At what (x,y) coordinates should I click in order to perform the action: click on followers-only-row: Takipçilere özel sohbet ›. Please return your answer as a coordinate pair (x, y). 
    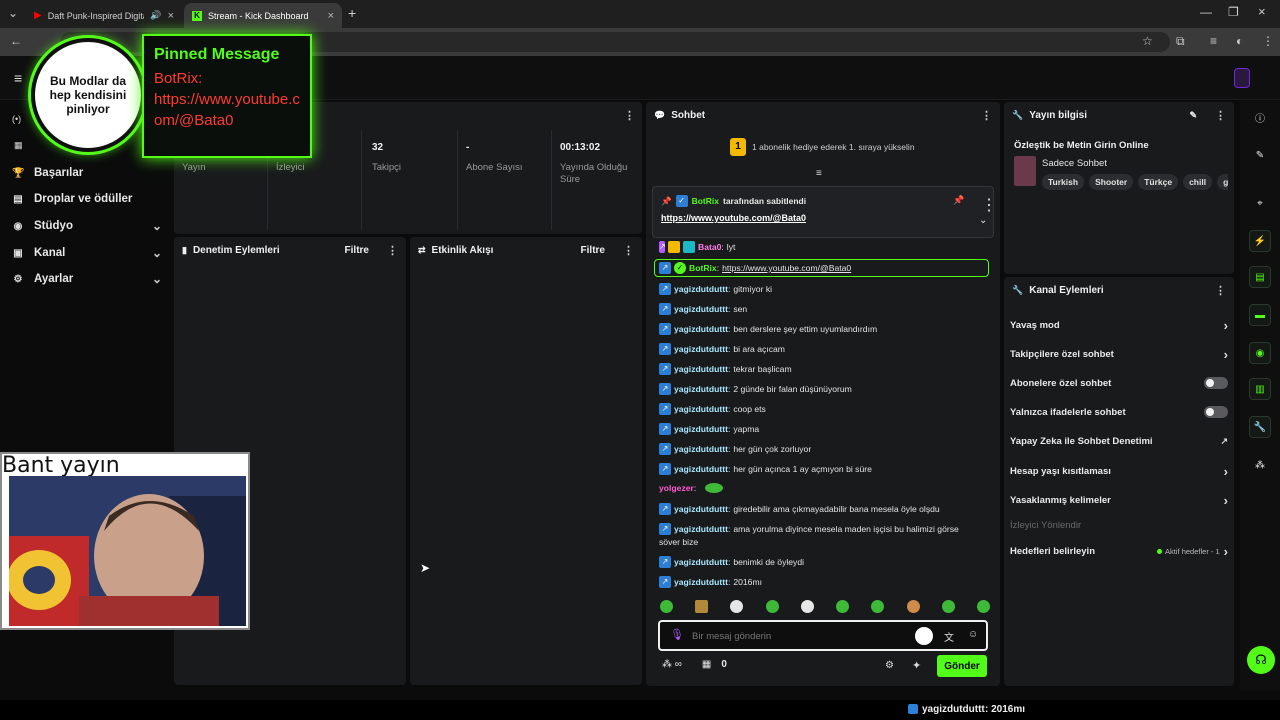
    Looking at the image, I should click on (1119, 354).